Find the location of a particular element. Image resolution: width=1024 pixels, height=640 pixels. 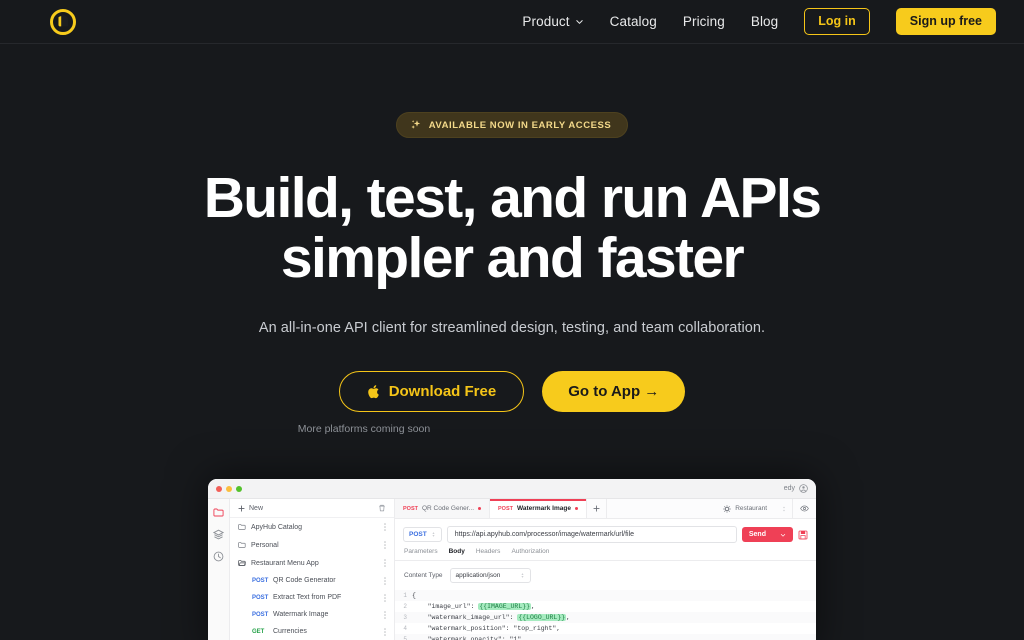

tab-label: Watermark Image is located at coordinates (544, 508).